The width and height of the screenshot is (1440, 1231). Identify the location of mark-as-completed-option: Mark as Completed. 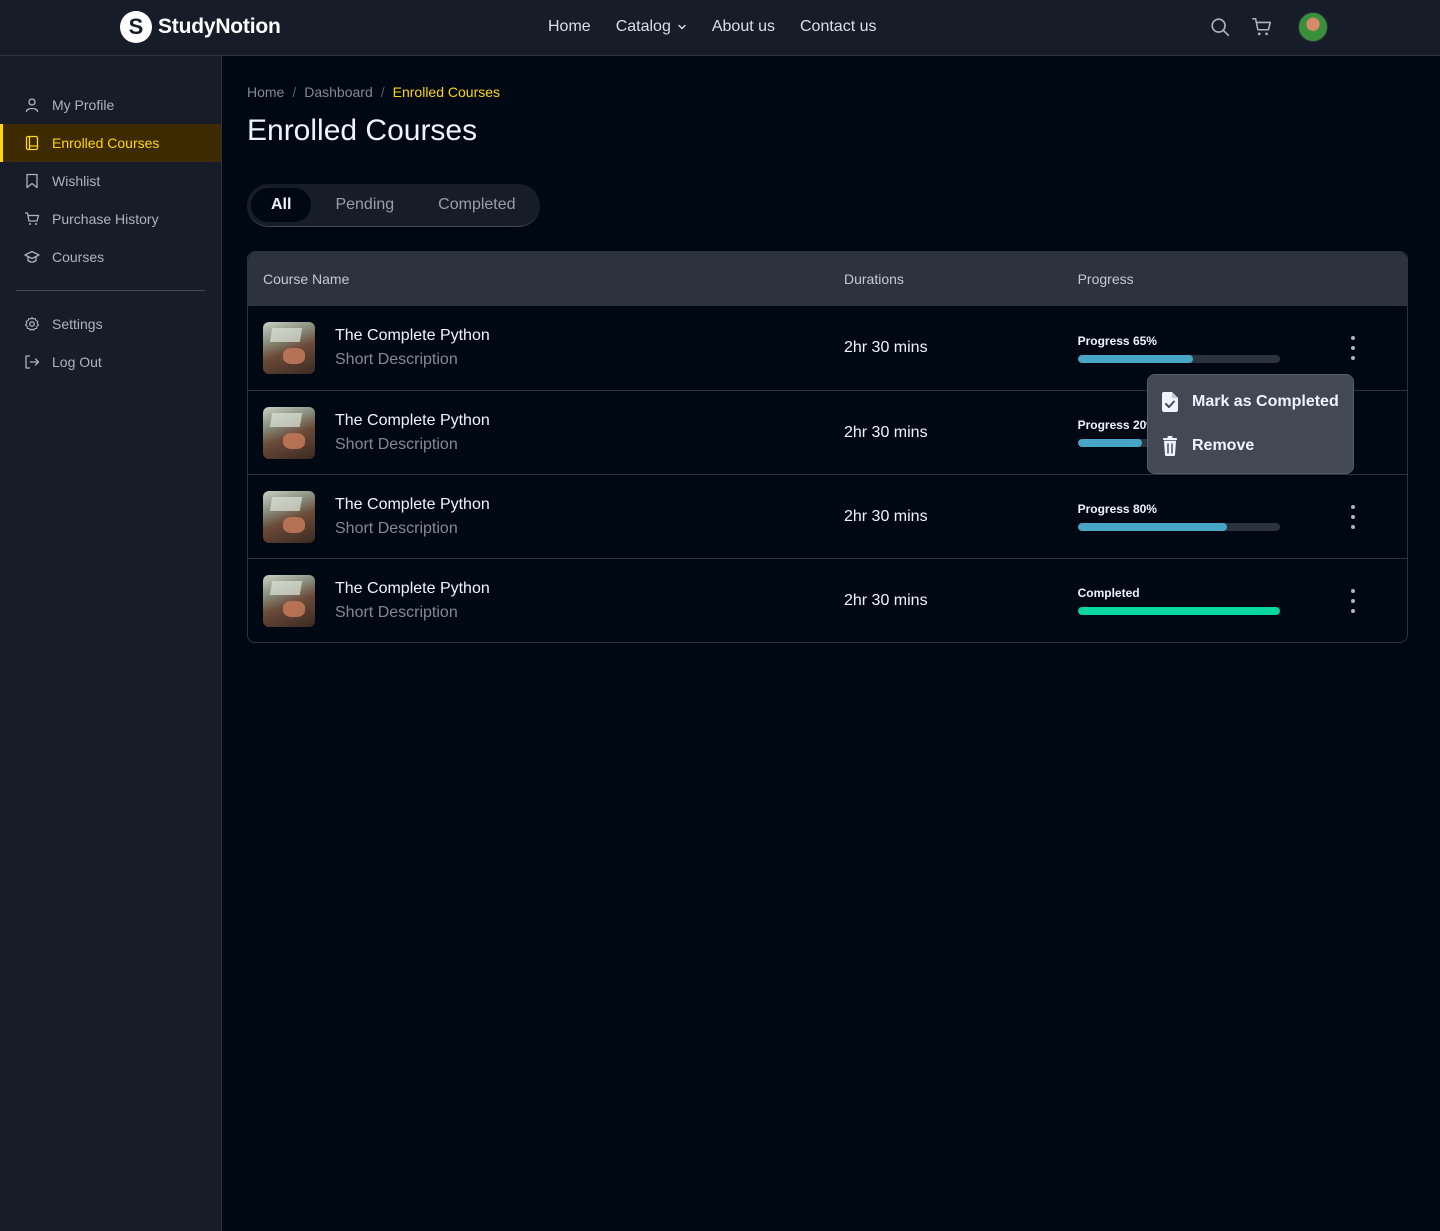
(1250, 402).